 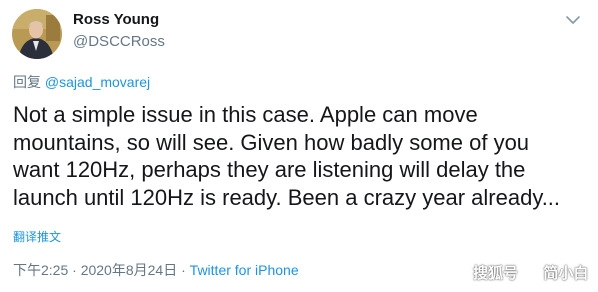 I want to click on reply-context: 回复 @sajad_movarej, so click(x=81, y=82).